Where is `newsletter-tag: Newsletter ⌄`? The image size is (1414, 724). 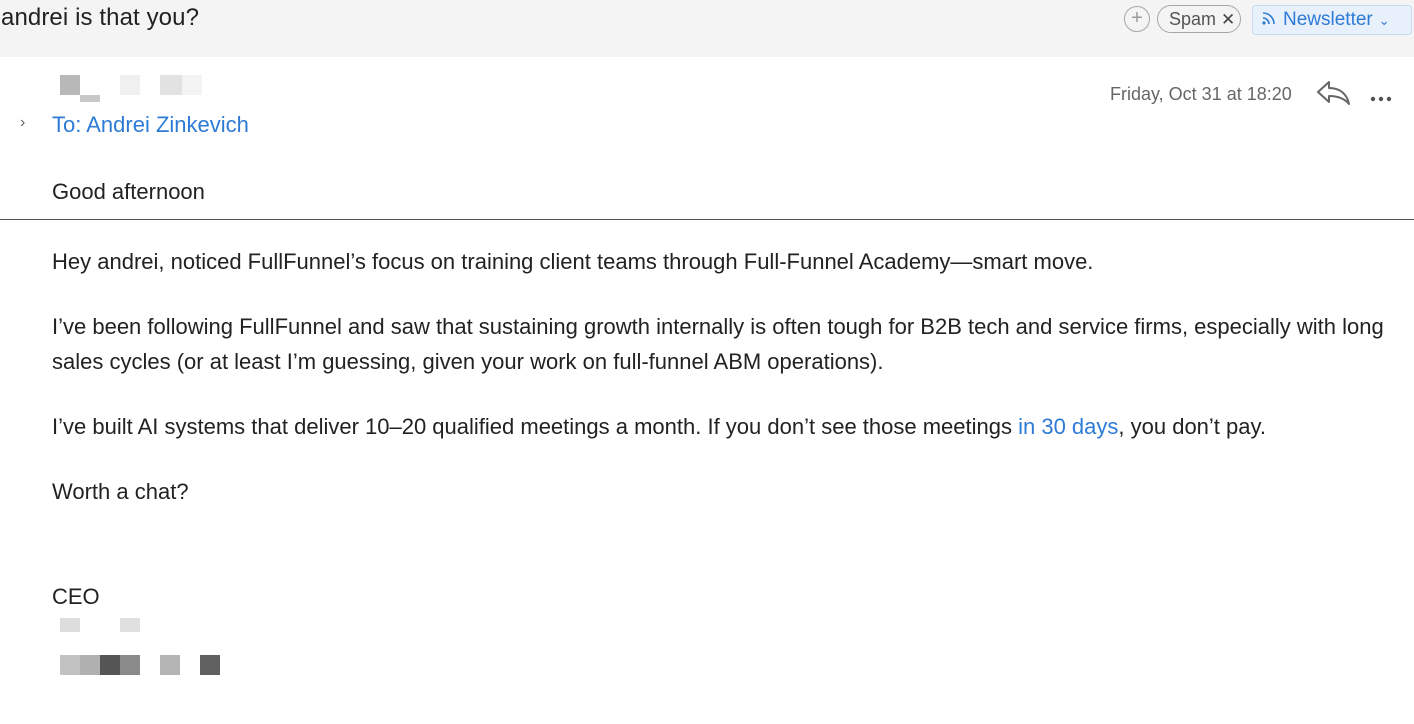
newsletter-tag: Newsletter ⌄ is located at coordinates (1332, 20).